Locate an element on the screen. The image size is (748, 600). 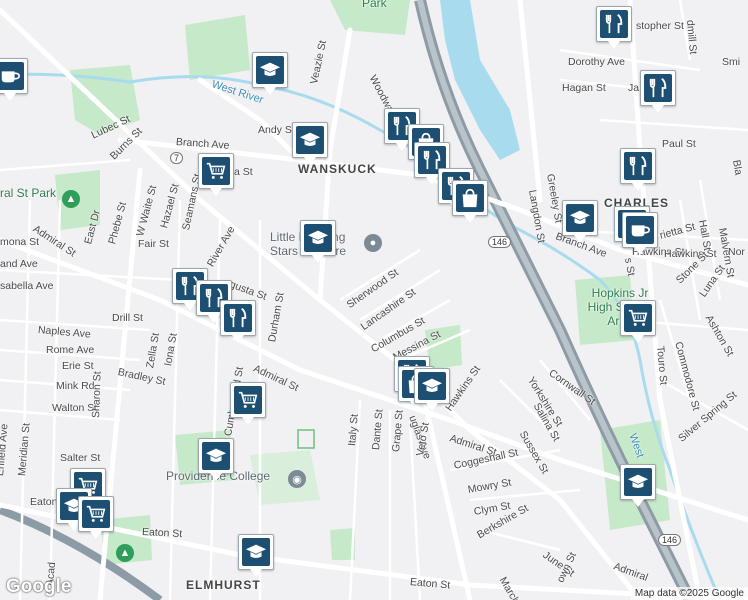
street-label: Rome Ave is located at coordinates (70, 350).